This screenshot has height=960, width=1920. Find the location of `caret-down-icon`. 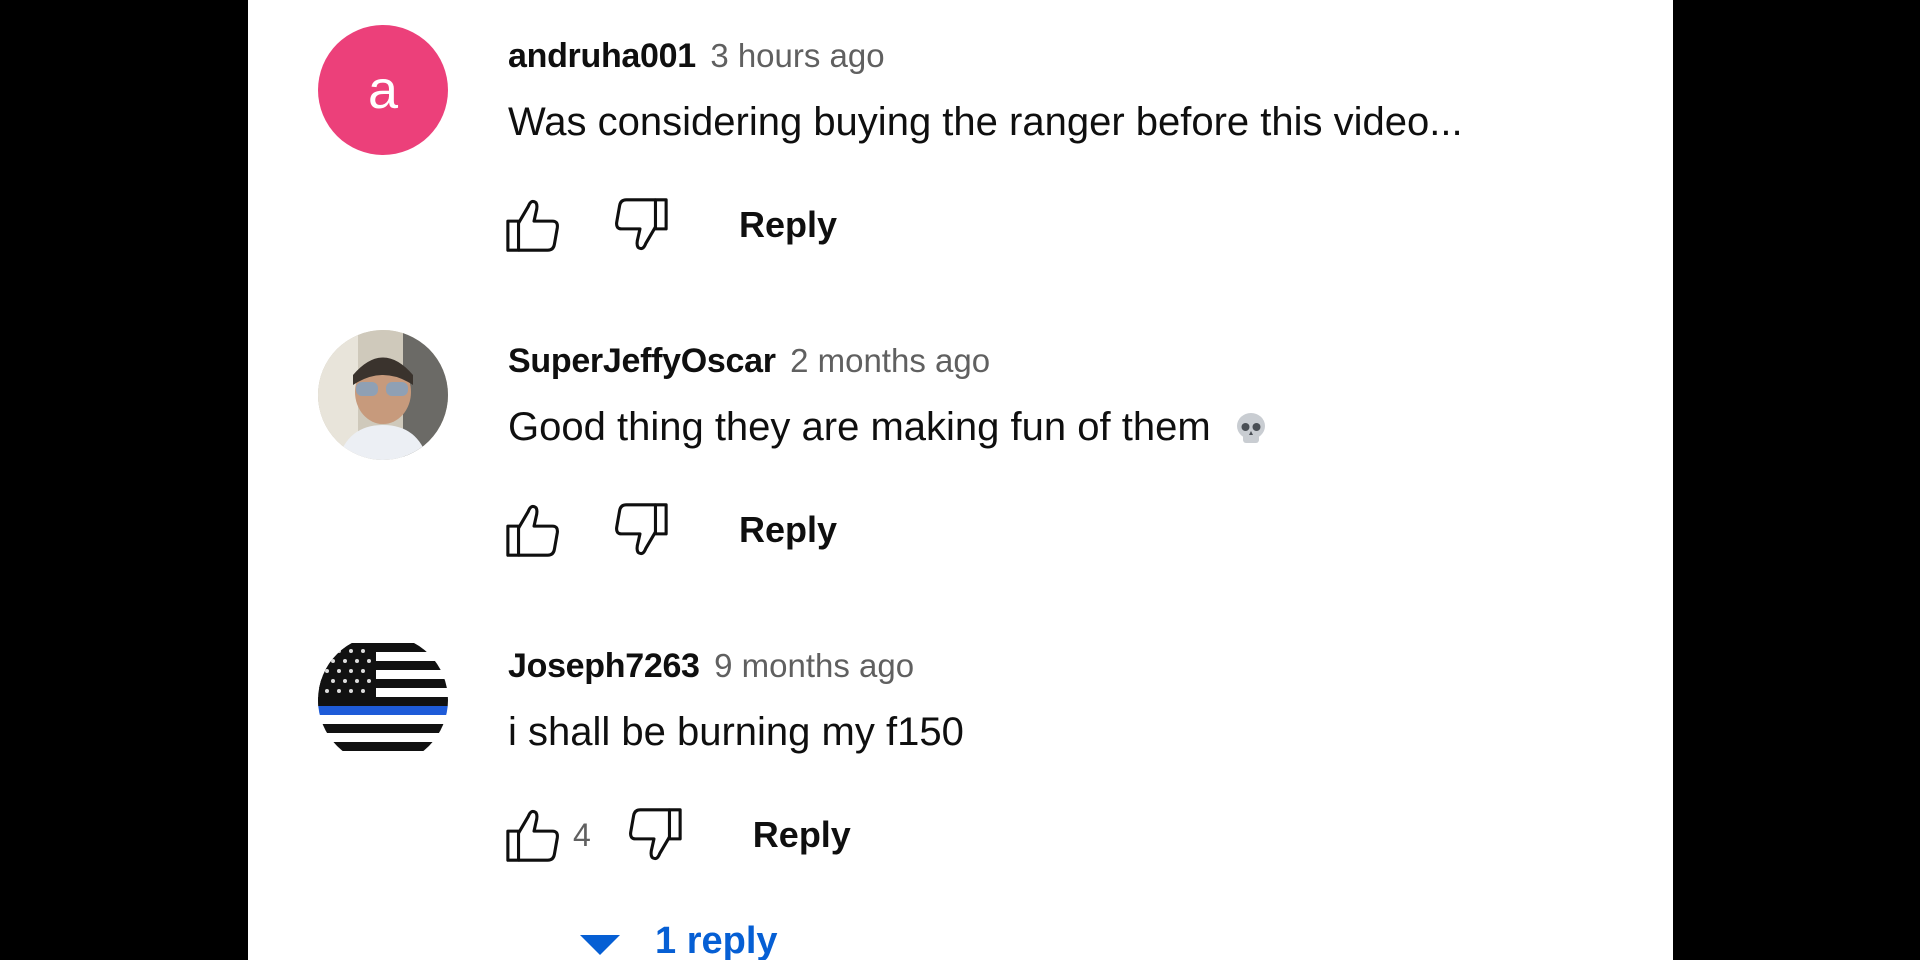

caret-down-icon is located at coordinates (600, 944).